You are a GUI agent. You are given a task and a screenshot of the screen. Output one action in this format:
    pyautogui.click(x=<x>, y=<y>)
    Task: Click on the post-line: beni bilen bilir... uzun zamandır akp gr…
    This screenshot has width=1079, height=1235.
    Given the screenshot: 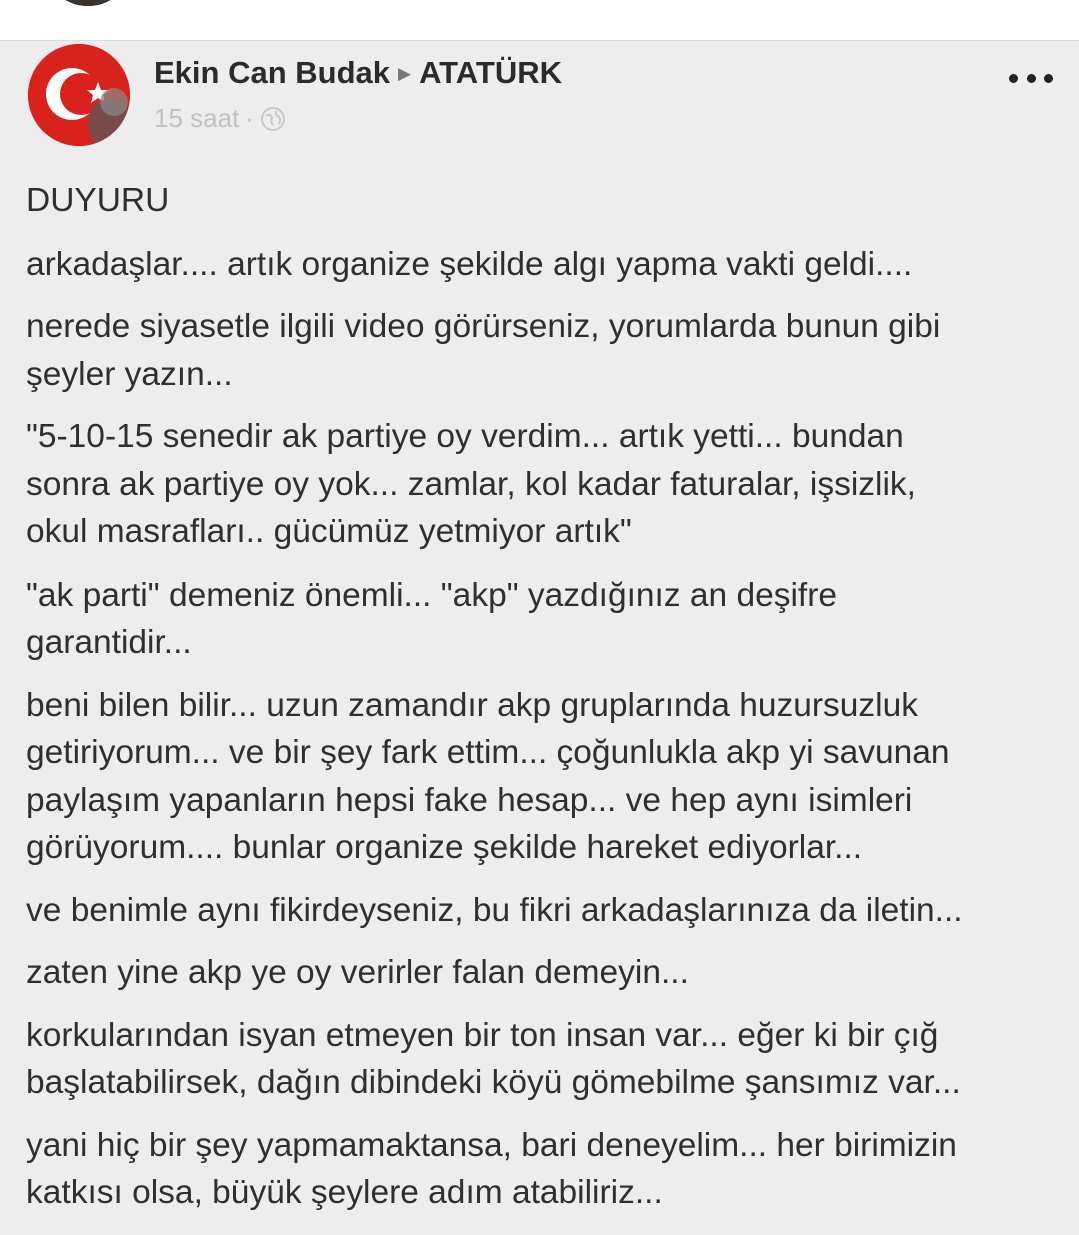 What is the action you would take?
    pyautogui.click(x=472, y=705)
    